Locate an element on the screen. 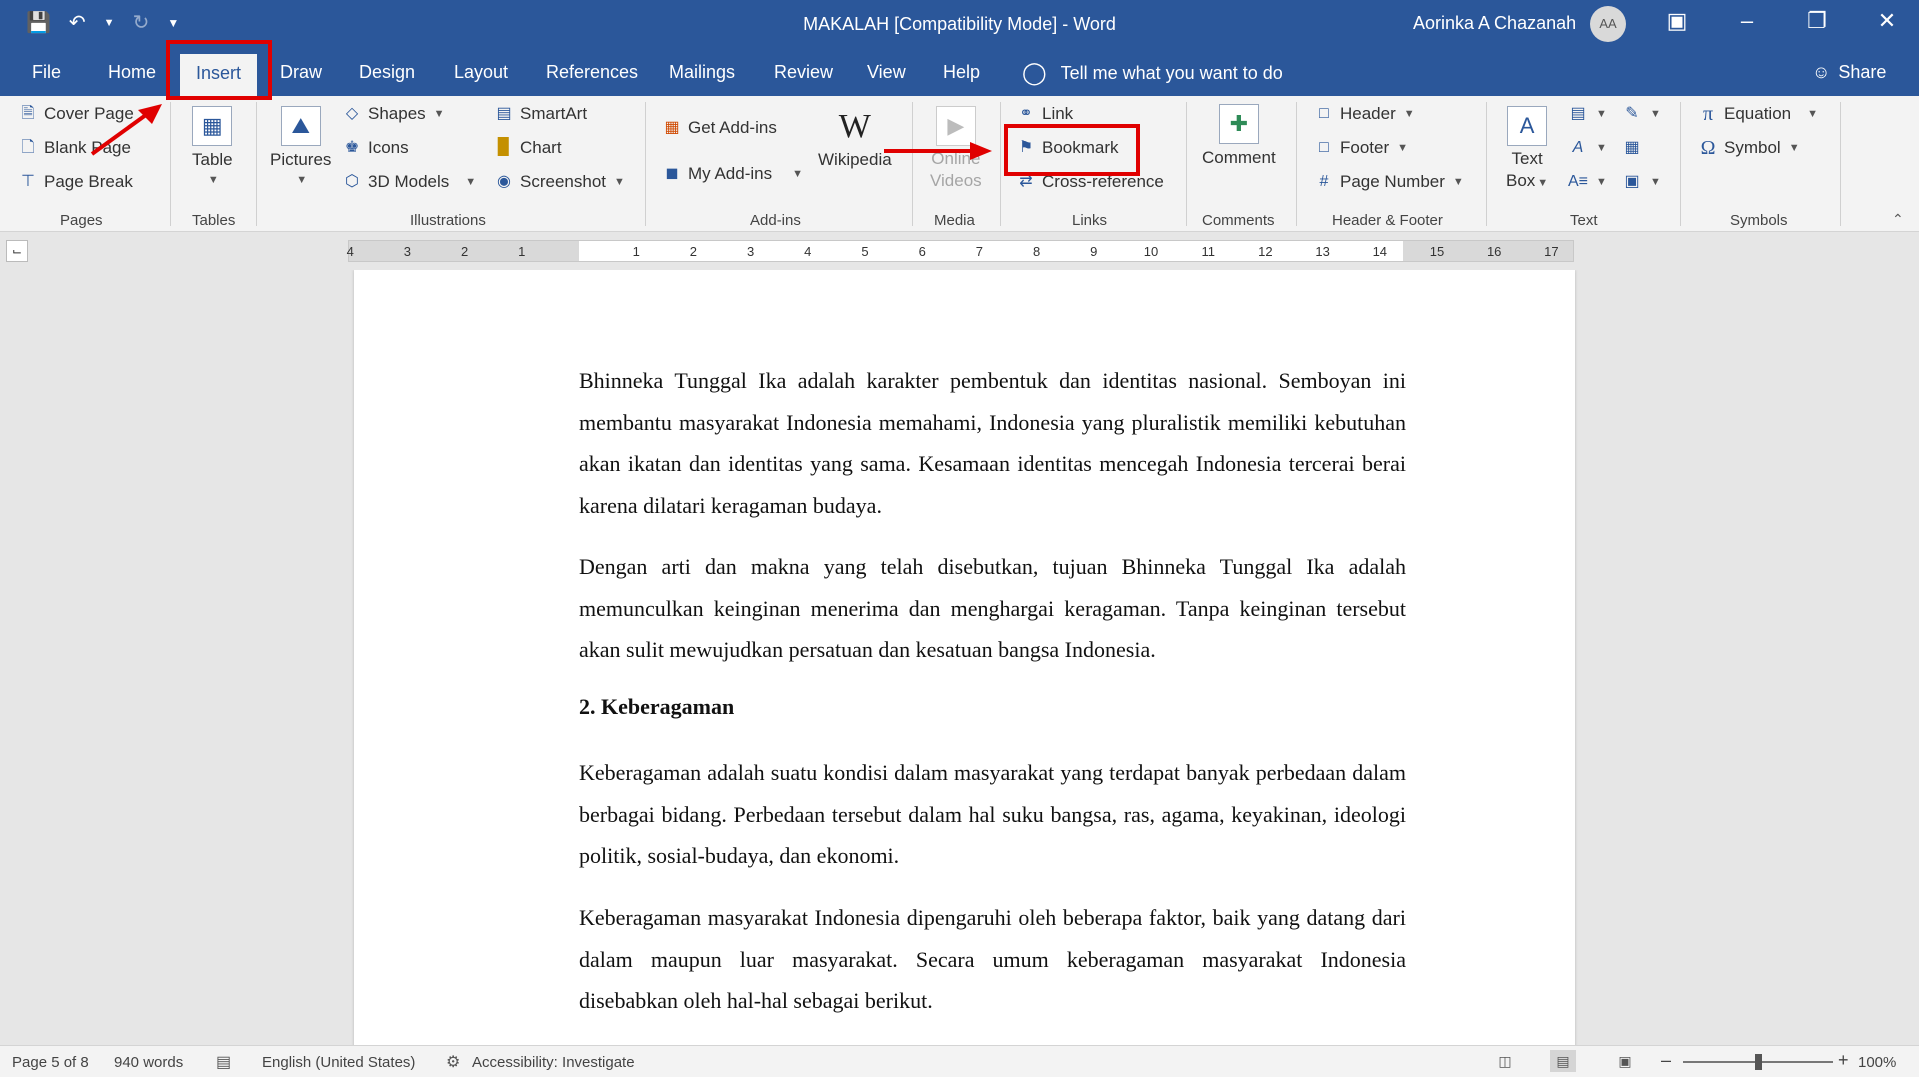  tab-review: Review is located at coordinates (803, 72).